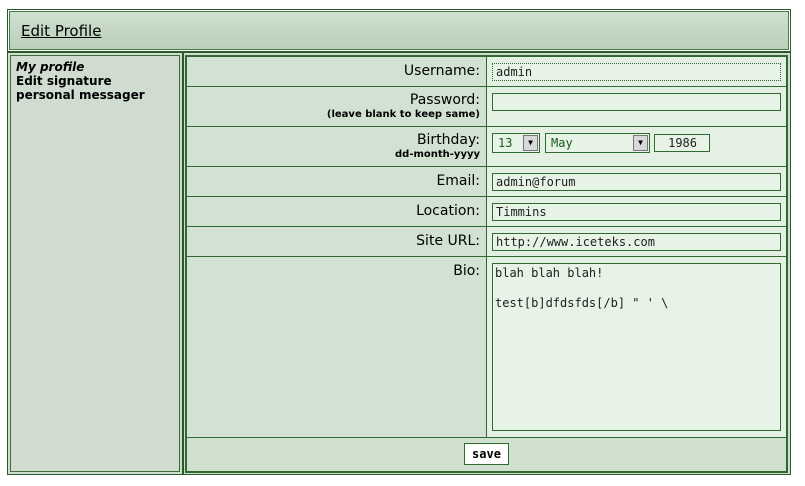 The height and width of the screenshot is (486, 805). Describe the element at coordinates (50, 67) in the screenshot. I see `sidebar-item-my-profile: My profile` at that location.